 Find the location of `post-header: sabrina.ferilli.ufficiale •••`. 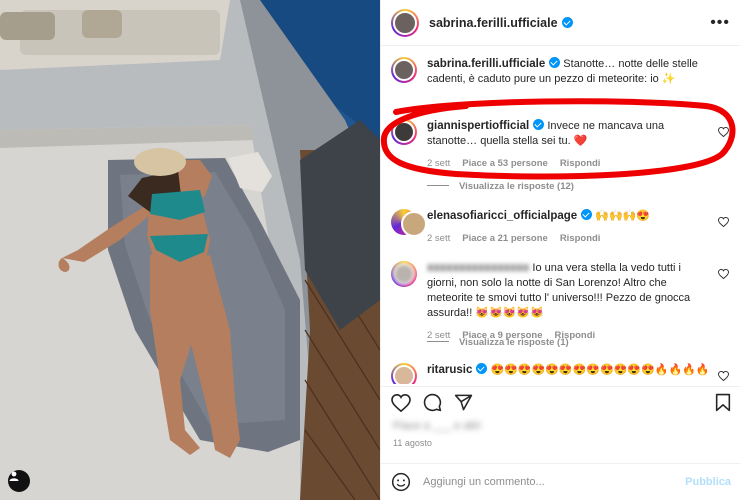

post-header: sabrina.ferilli.ufficiale ••• is located at coordinates (560, 23).